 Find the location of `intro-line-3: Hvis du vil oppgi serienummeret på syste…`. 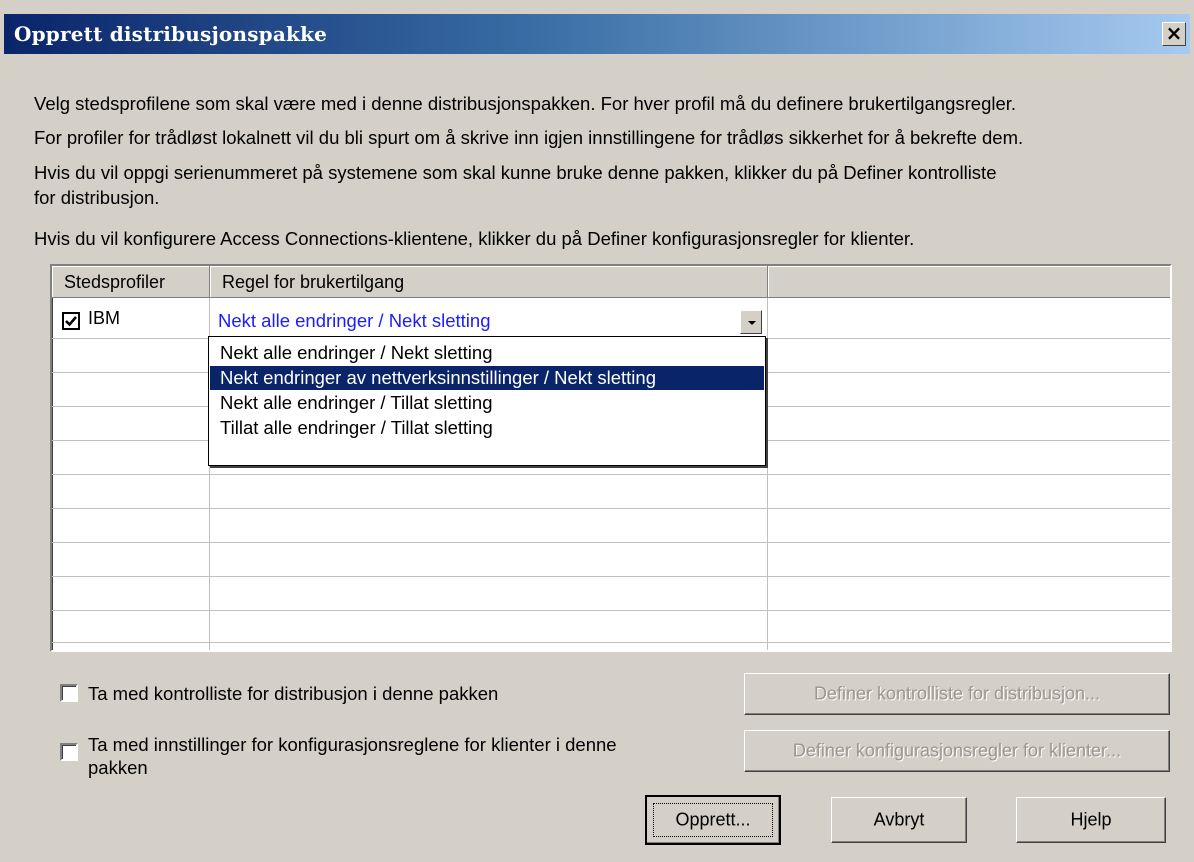

intro-line-3: Hvis du vil oppgi serienummeret på syste… is located at coordinates (515, 172).